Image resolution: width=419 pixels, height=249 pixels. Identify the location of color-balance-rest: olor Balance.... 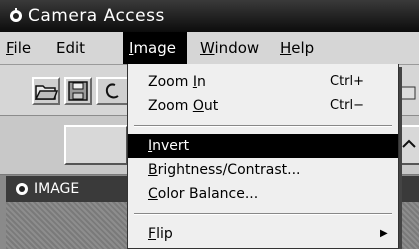
(208, 194).